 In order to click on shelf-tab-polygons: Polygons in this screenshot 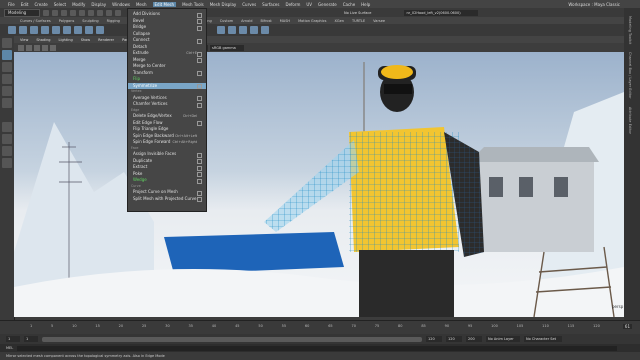, I will do `click(67, 21)`.